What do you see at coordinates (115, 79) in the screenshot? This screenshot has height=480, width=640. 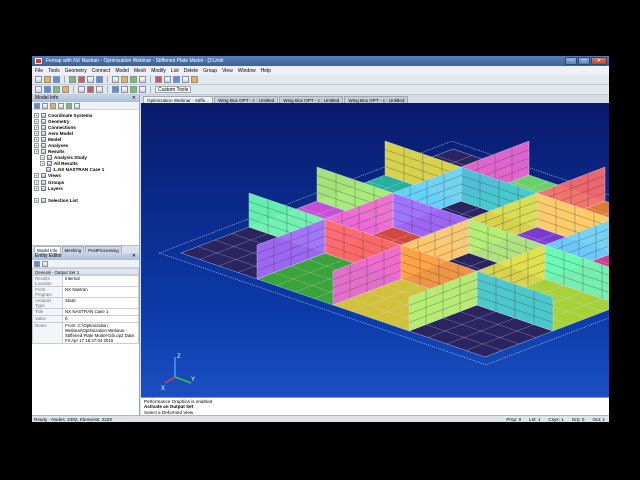 I see `mesh-icon` at bounding box center [115, 79].